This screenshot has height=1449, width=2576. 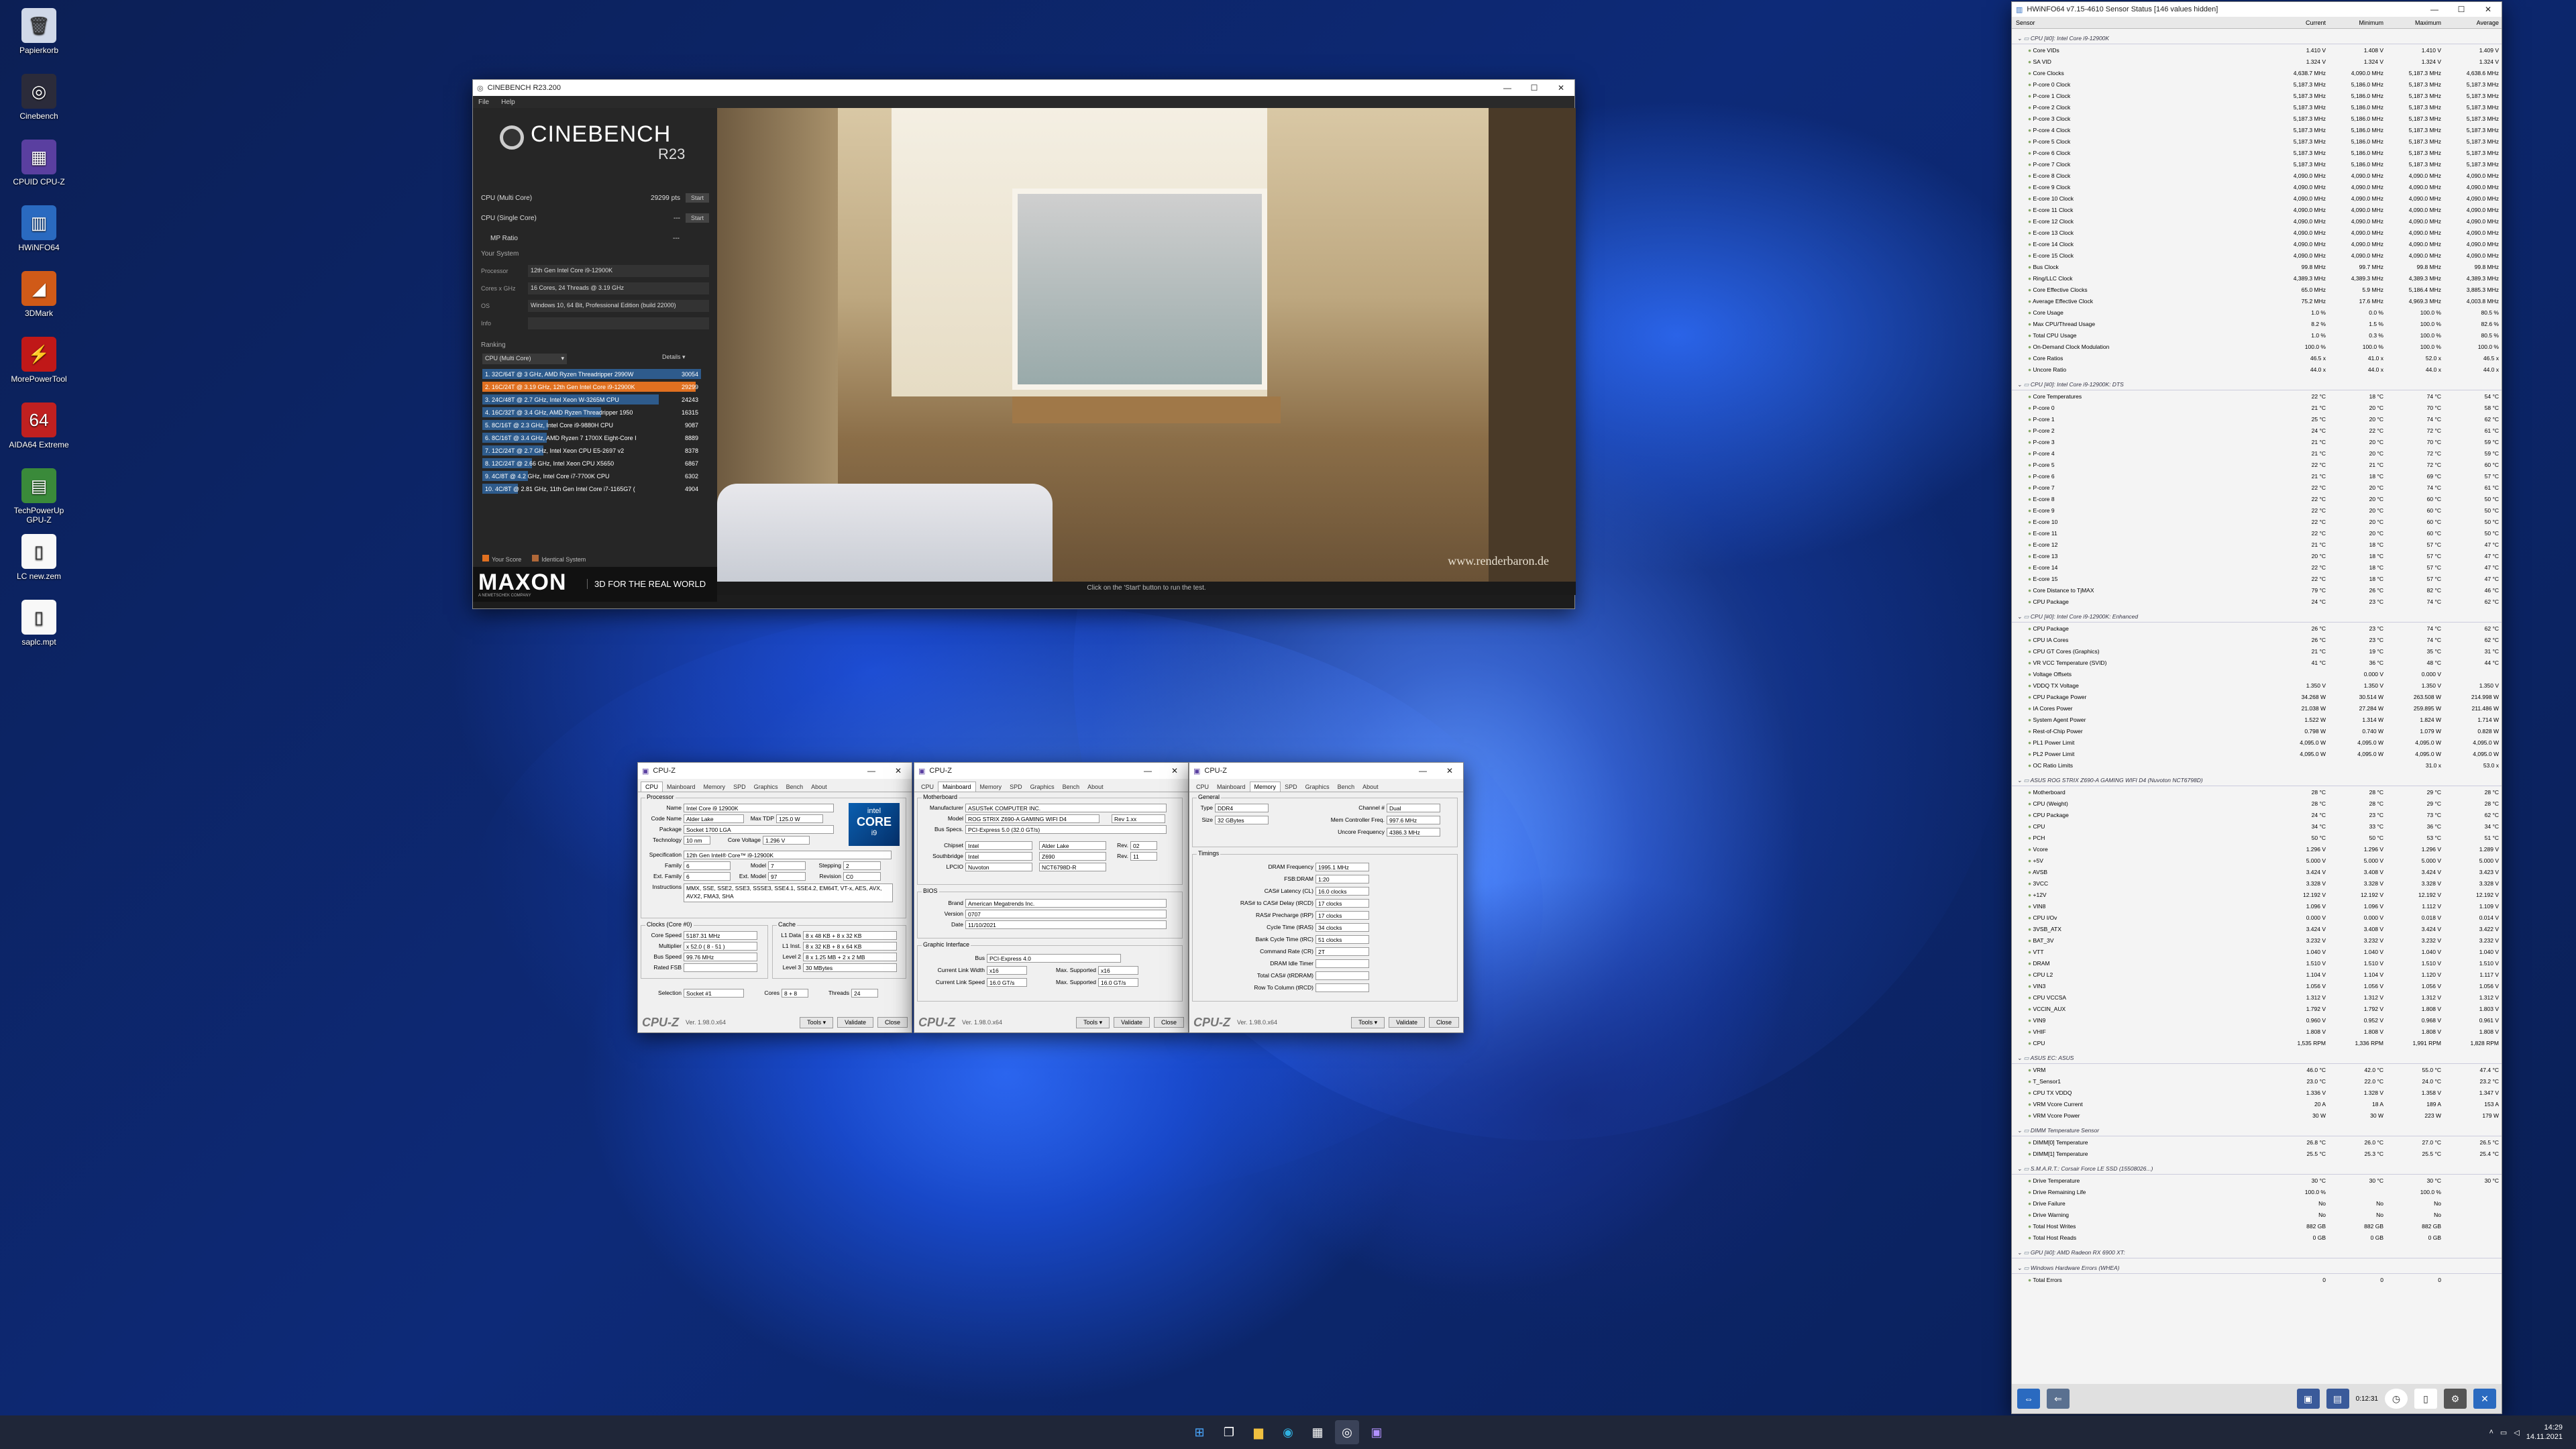 What do you see at coordinates (1376, 1432) in the screenshot?
I see `cpuz-task-icon: ▣` at bounding box center [1376, 1432].